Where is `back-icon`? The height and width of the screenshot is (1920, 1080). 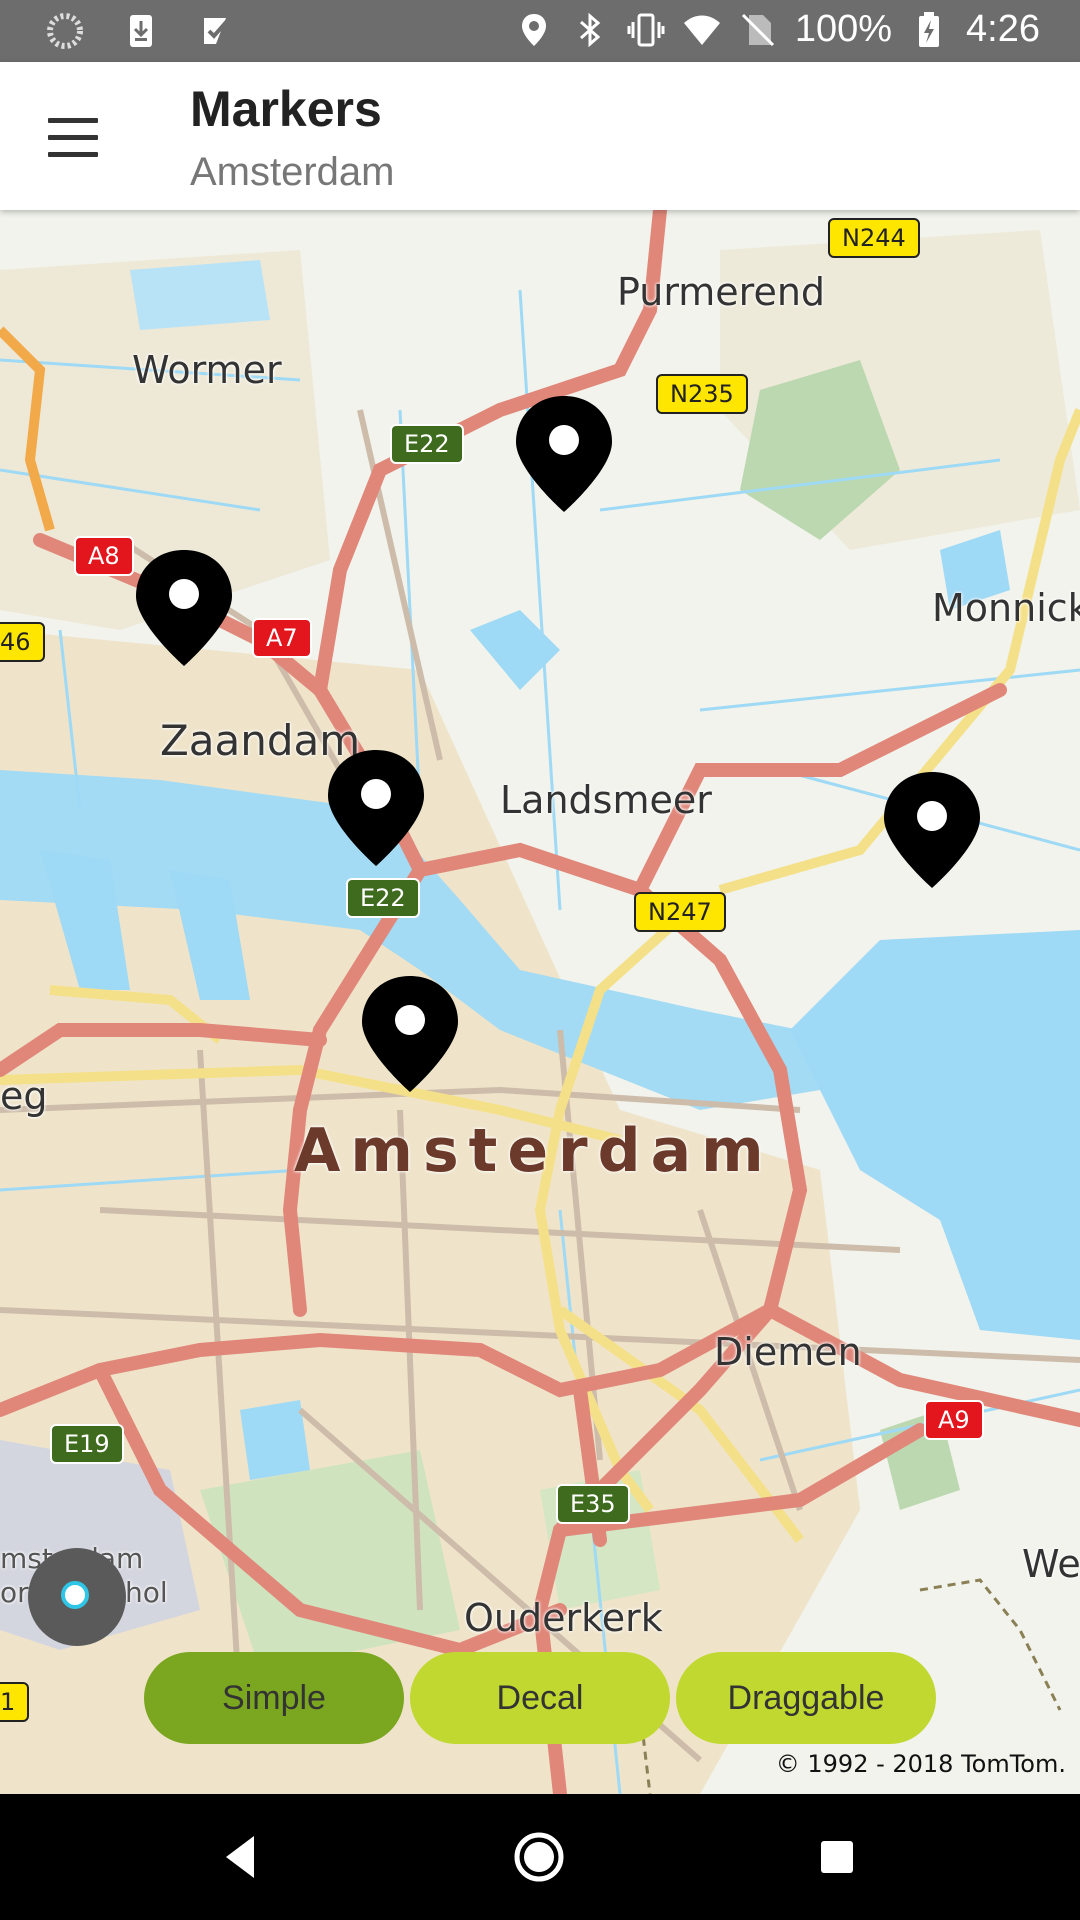
back-icon is located at coordinates (241, 1857).